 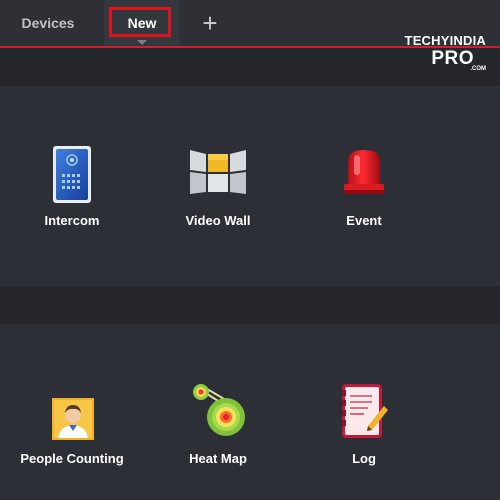 What do you see at coordinates (478, 69) in the screenshot?
I see `logo-text-line3: .COM` at bounding box center [478, 69].